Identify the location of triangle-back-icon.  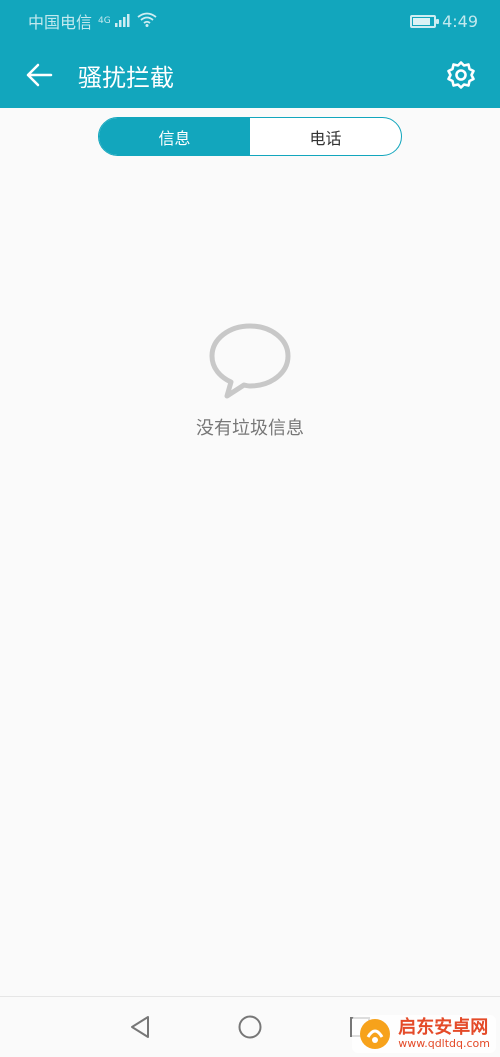
(140, 1027).